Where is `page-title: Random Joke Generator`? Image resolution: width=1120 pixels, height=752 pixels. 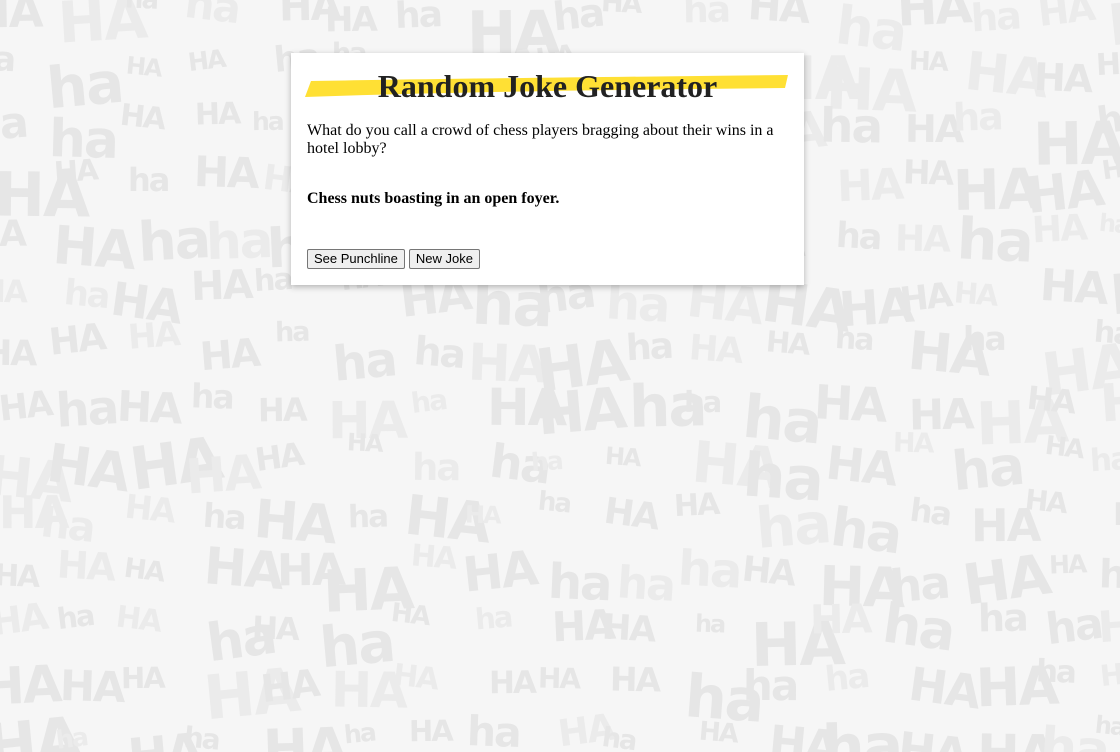
page-title: Random Joke Generator is located at coordinates (547, 86).